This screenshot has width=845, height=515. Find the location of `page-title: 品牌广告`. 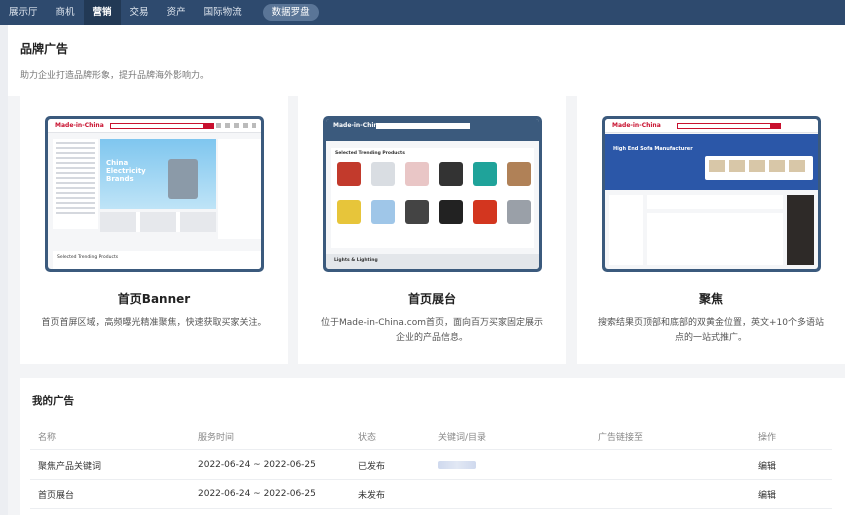

page-title: 品牌广告 is located at coordinates (44, 49).